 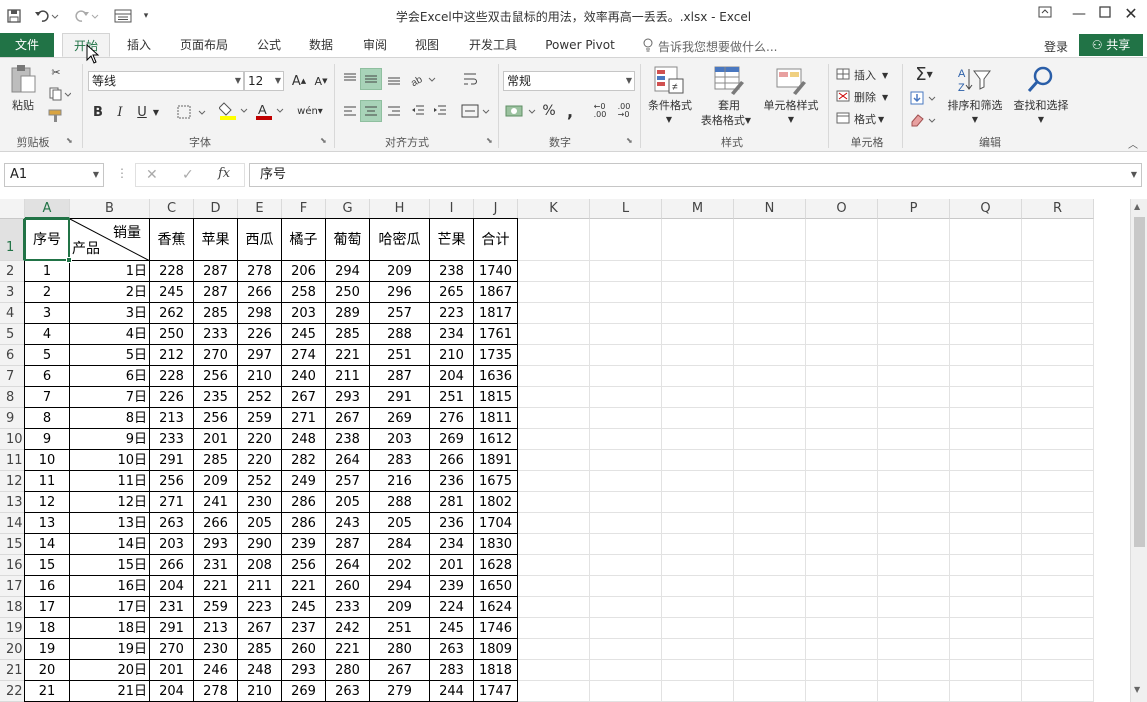 What do you see at coordinates (172, 209) in the screenshot?
I see `column-header: C` at bounding box center [172, 209].